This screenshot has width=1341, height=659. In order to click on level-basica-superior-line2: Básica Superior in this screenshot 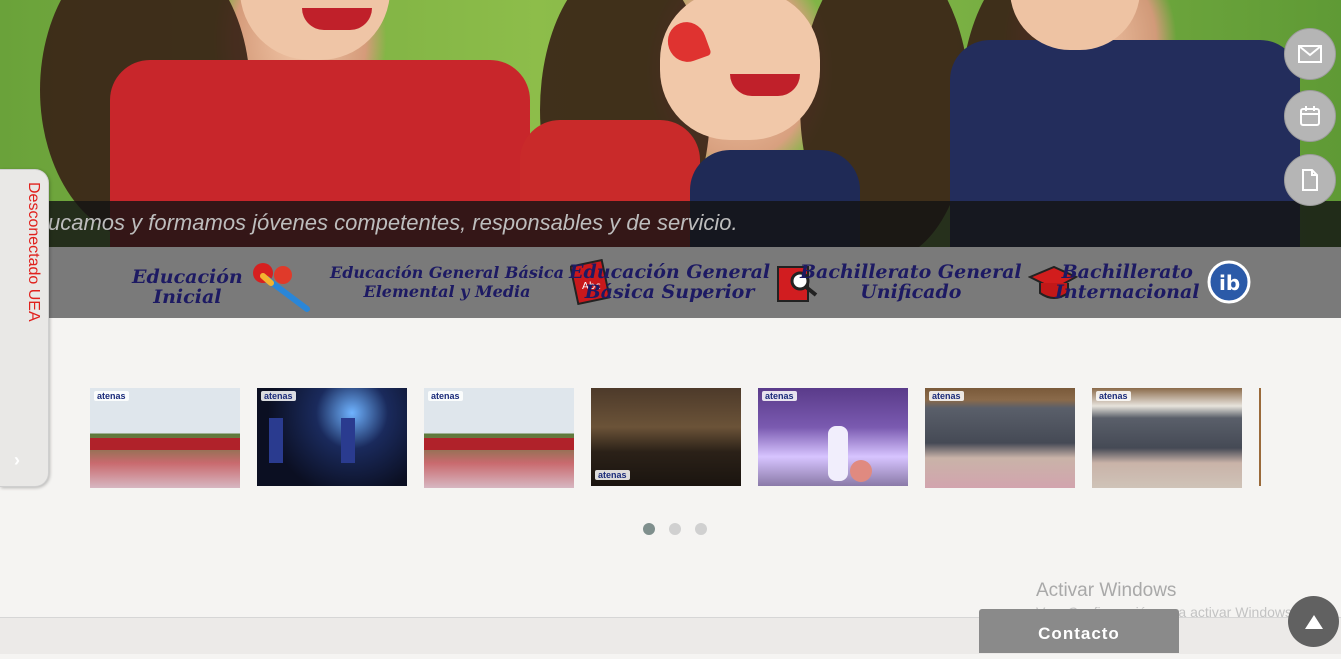, I will do `click(669, 292)`.